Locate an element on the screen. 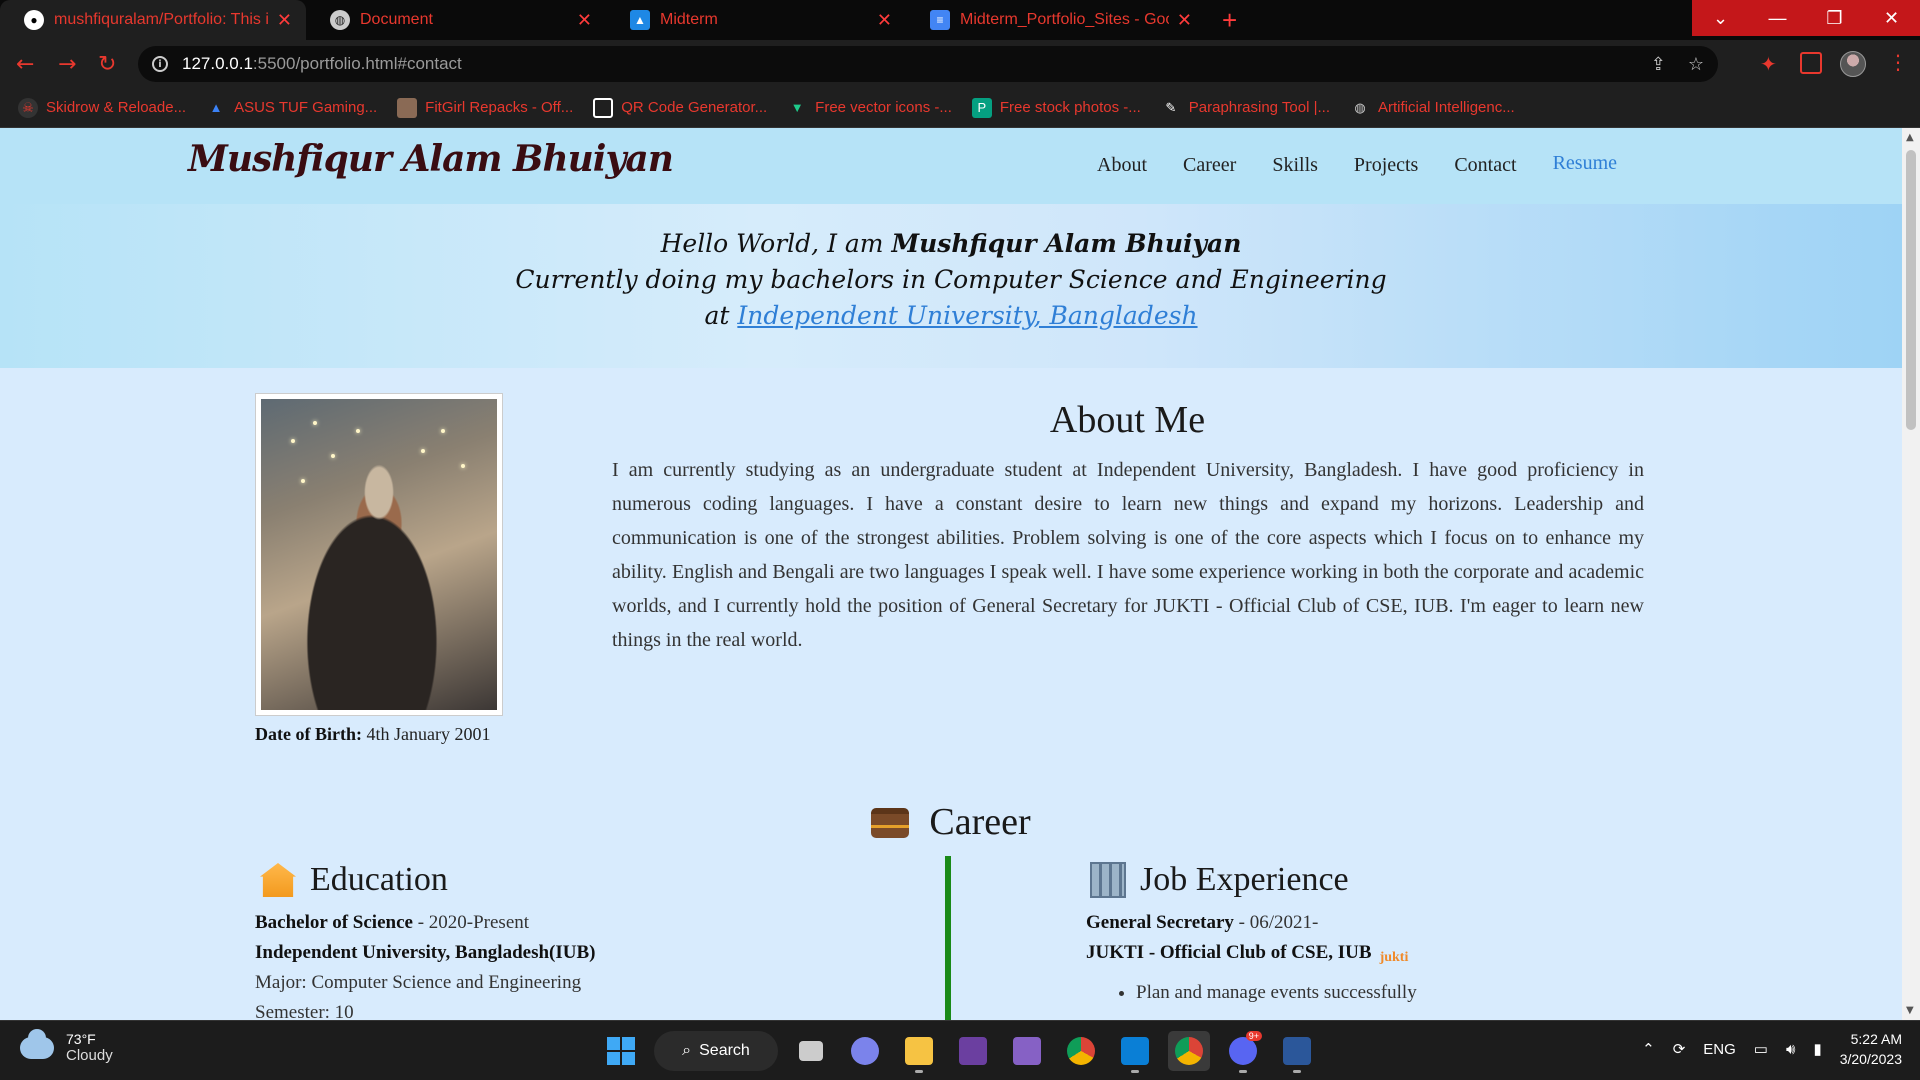  url-text: 127.0.0.1:5500/portfolio.html#contact is located at coordinates (322, 63).